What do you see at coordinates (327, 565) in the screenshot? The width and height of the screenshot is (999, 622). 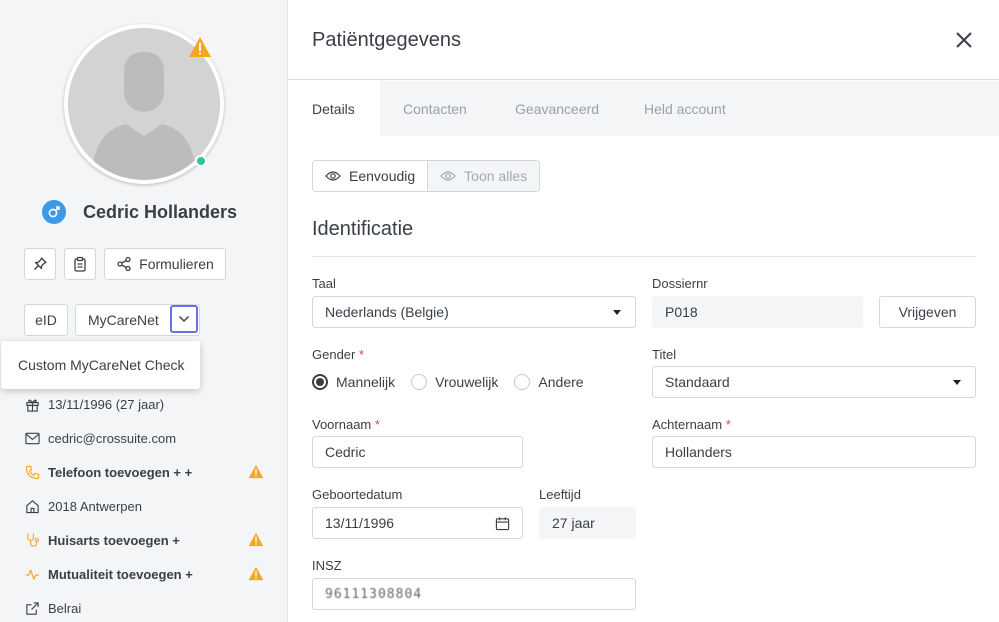 I see `insz-label: INSZ` at bounding box center [327, 565].